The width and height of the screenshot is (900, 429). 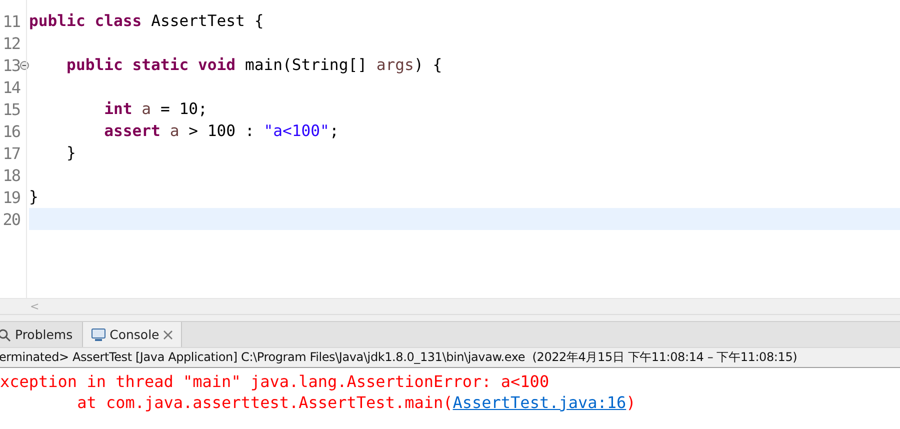 I want to click on code-line: public static void main(String[] args) {, so click(x=254, y=65).